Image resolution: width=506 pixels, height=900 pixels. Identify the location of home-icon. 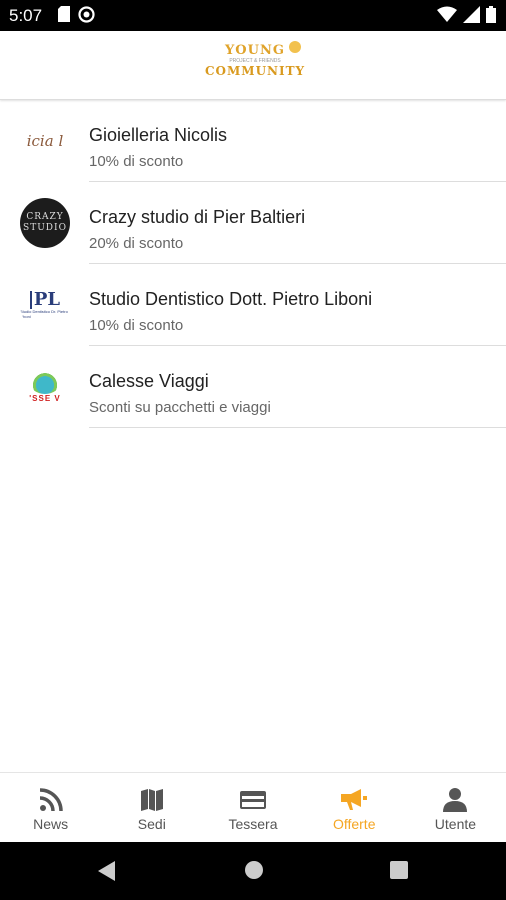
(254, 870).